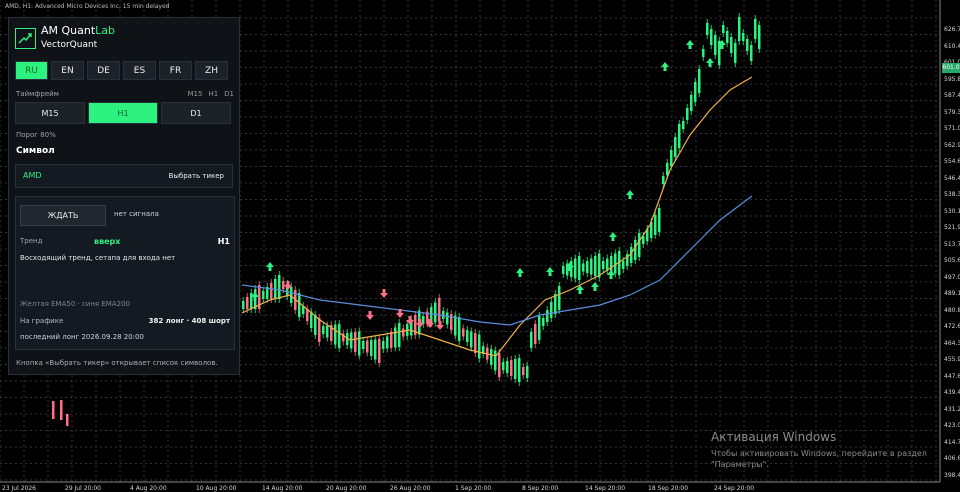 Image resolution: width=960 pixels, height=492 pixels. What do you see at coordinates (668, 488) in the screenshot?
I see `x-axis-label: 18 Sep 20:00` at bounding box center [668, 488].